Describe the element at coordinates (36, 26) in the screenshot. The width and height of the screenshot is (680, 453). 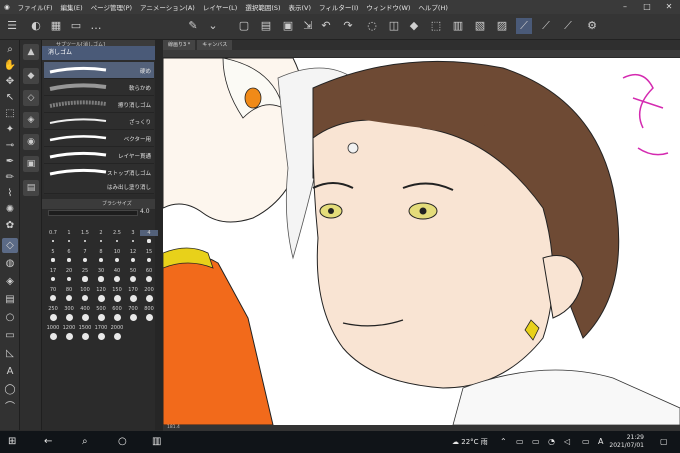
I see `clip-studio-icon: ◐` at that location.